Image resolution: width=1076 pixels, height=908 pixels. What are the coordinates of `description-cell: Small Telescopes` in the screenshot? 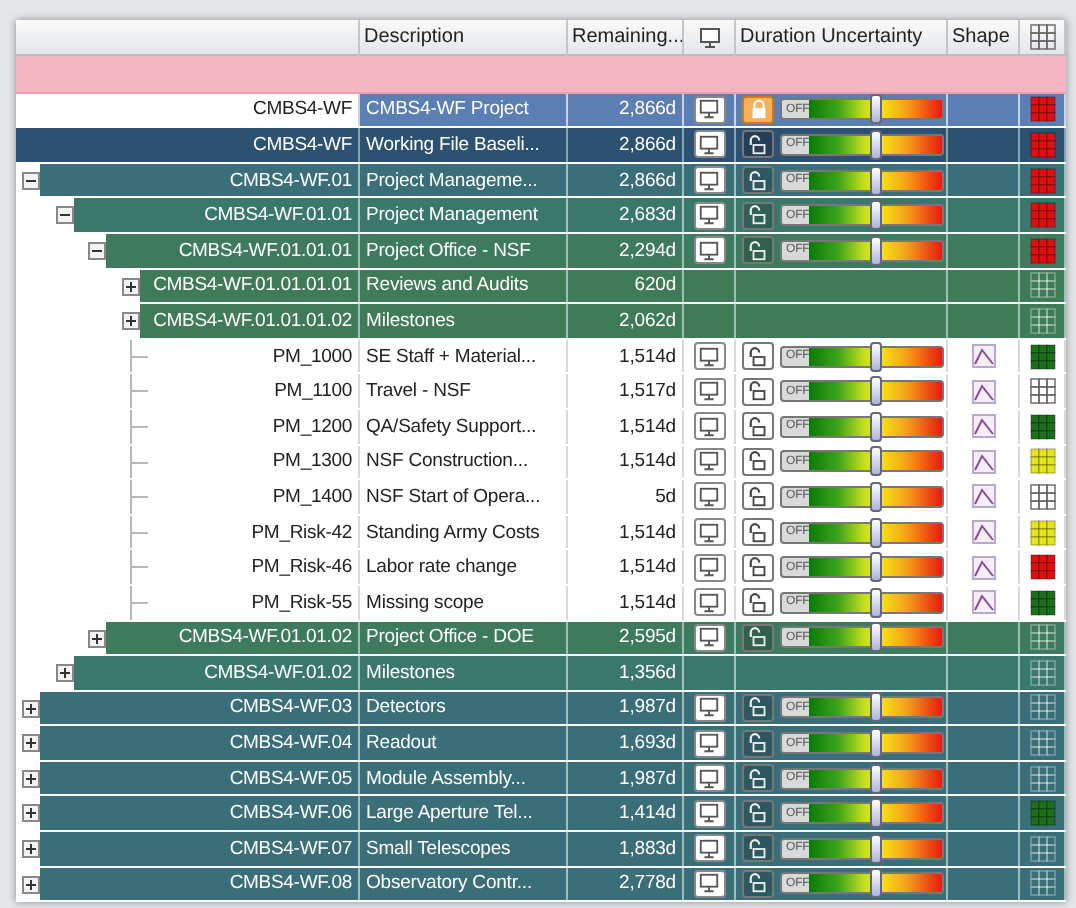 It's located at (464, 849).